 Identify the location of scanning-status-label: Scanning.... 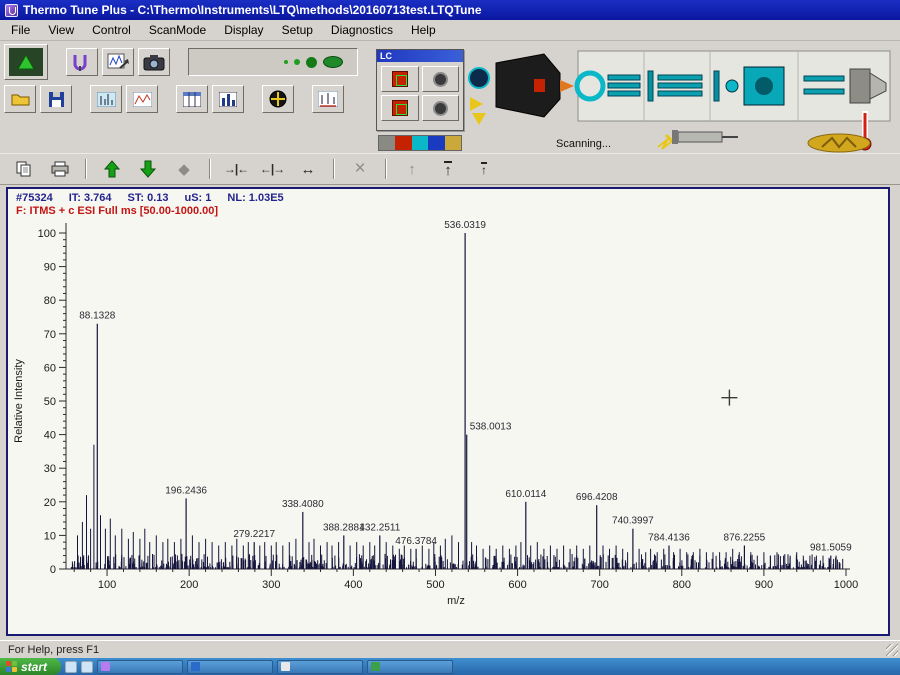
(584, 144).